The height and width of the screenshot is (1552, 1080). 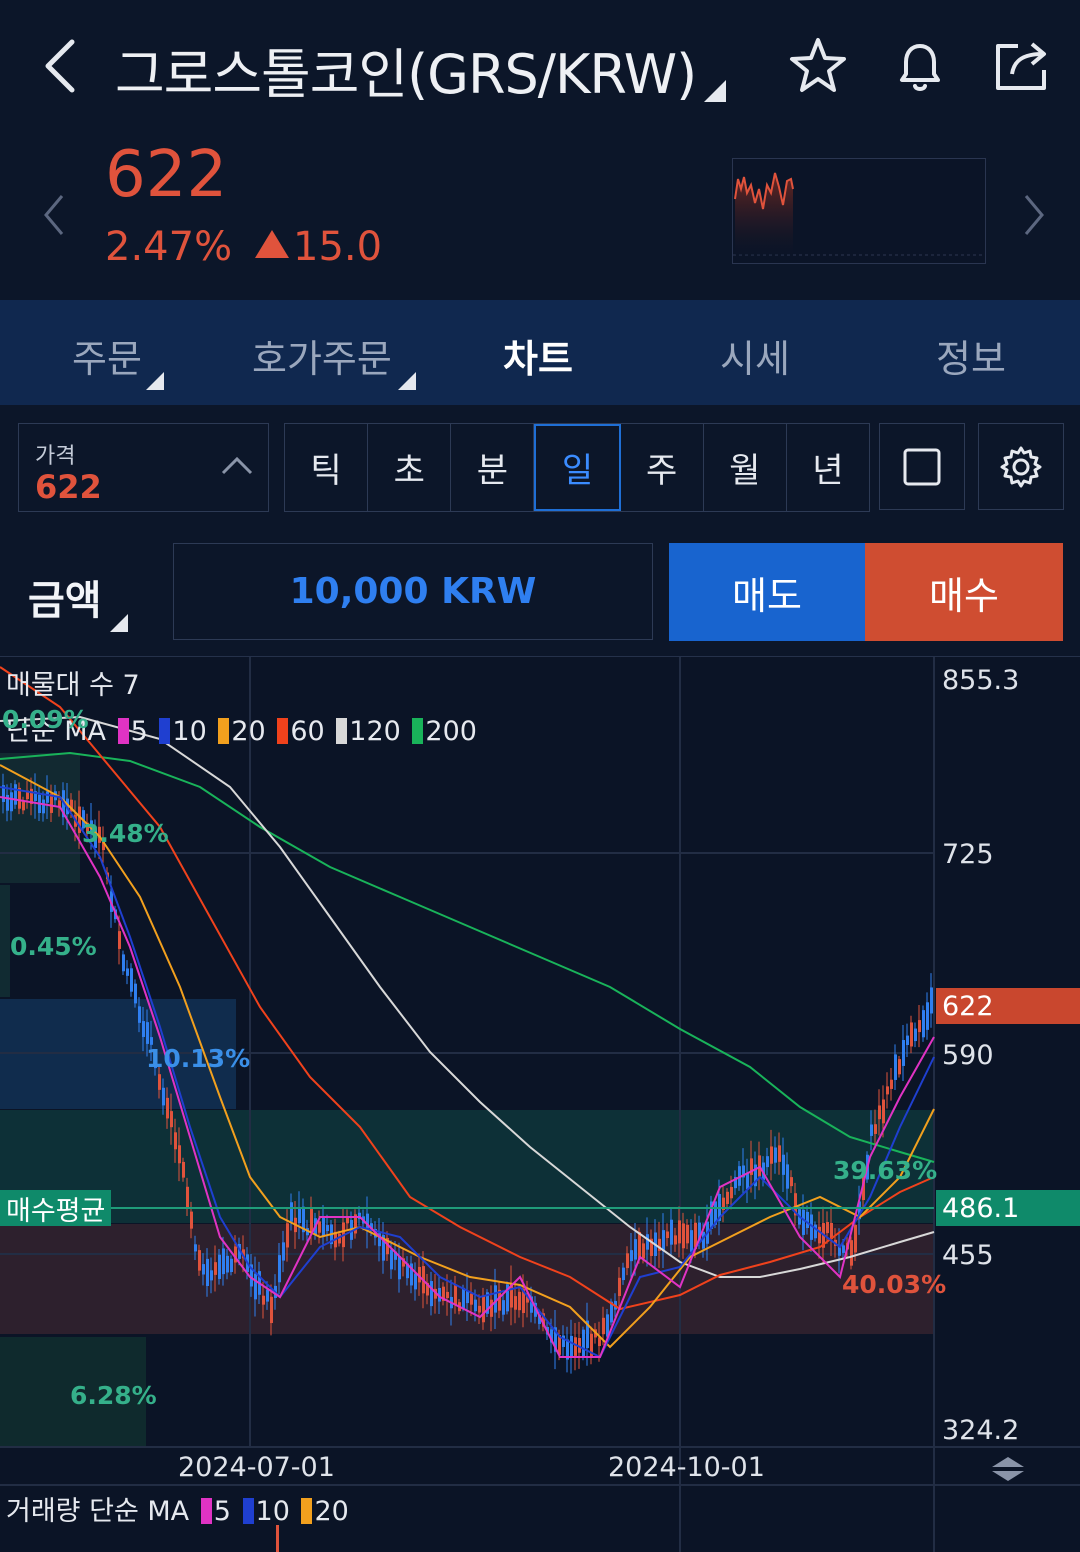 I want to click on next-coin-icon, so click(x=1034, y=215).